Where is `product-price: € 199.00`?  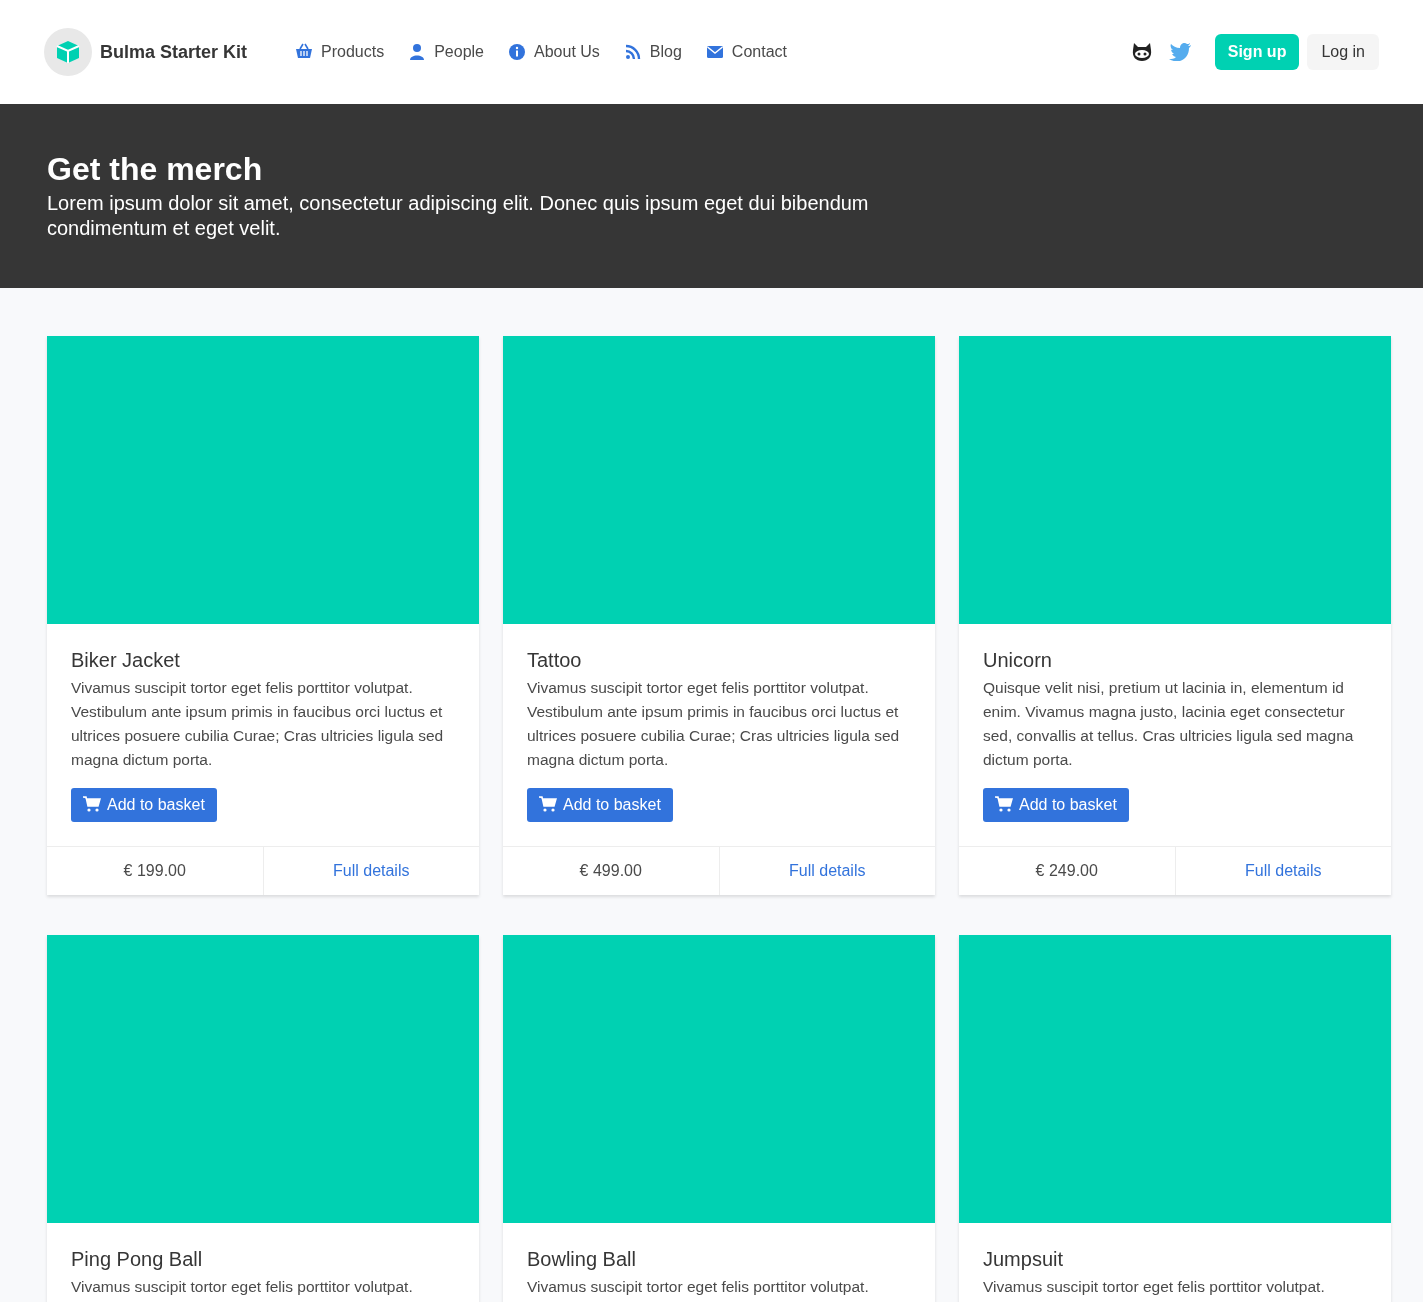
product-price: € 199.00 is located at coordinates (155, 871).